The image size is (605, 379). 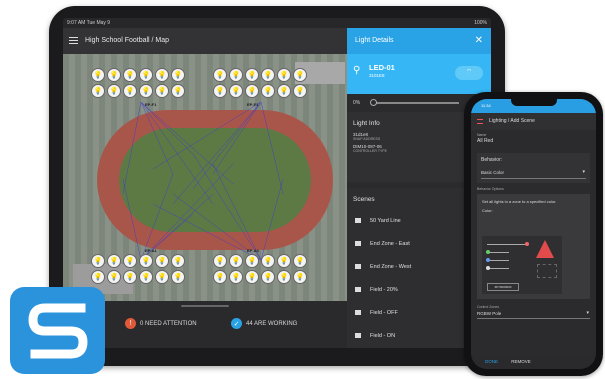 I want to click on blue-slider, so click(x=498, y=260).